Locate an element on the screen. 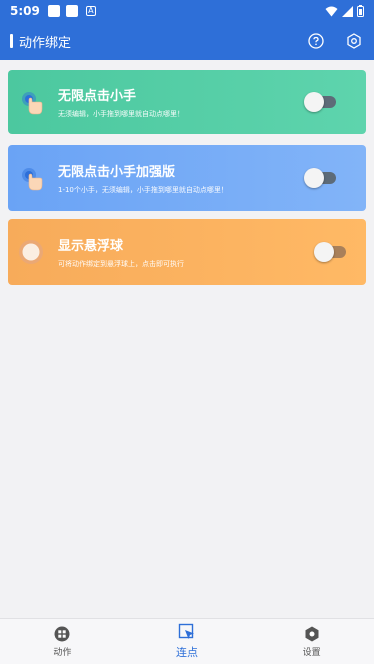 This screenshot has height=664, width=374. app-bar: 动作绑定 is located at coordinates (187, 41).